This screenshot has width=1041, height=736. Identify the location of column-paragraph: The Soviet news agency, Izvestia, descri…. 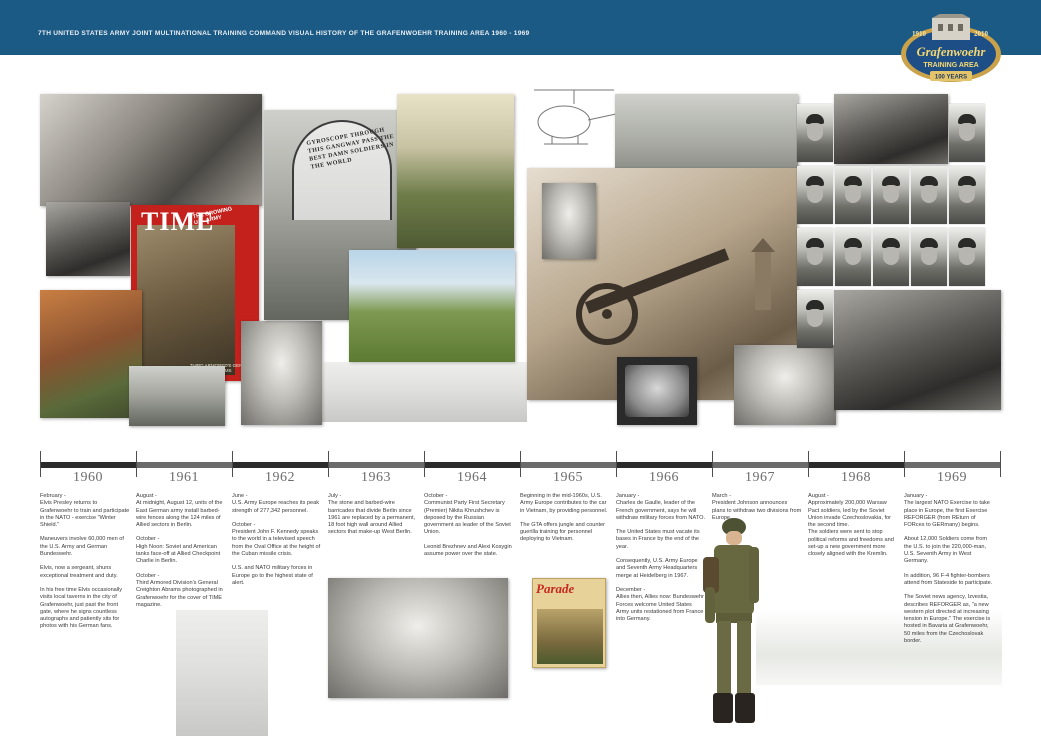
(947, 619).